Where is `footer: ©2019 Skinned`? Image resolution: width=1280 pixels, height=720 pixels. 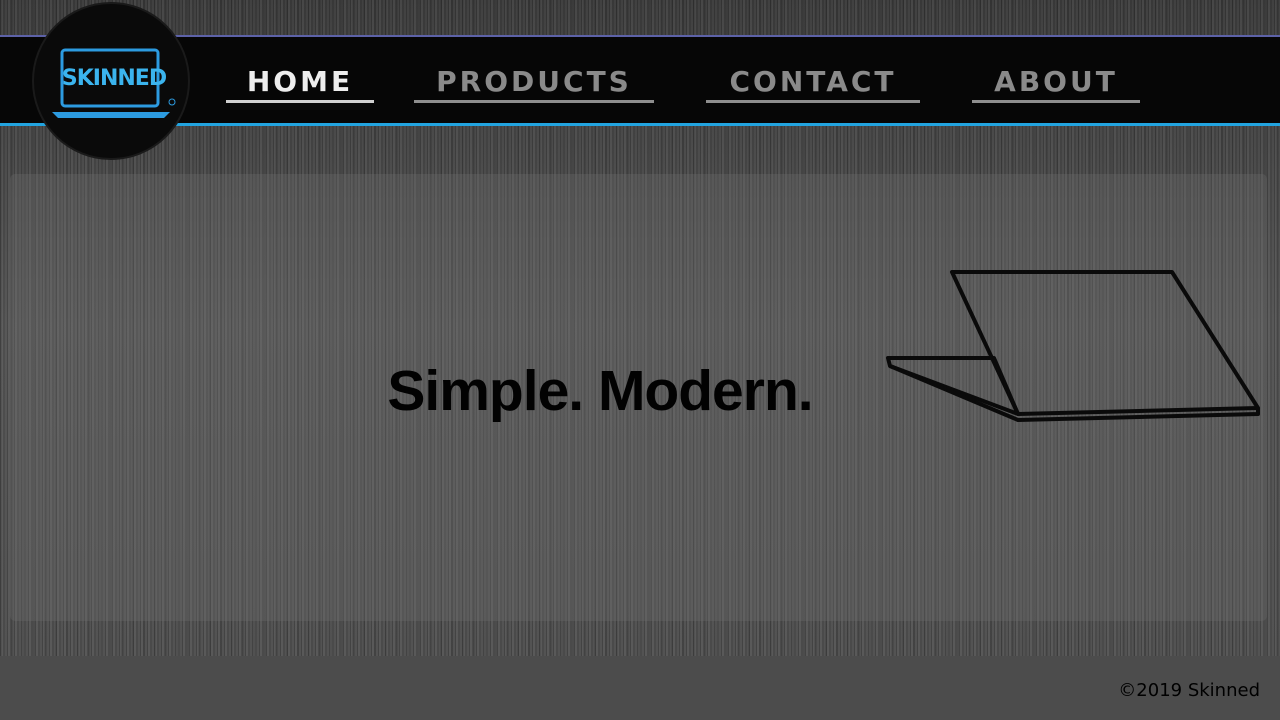
footer: ©2019 Skinned is located at coordinates (640, 688).